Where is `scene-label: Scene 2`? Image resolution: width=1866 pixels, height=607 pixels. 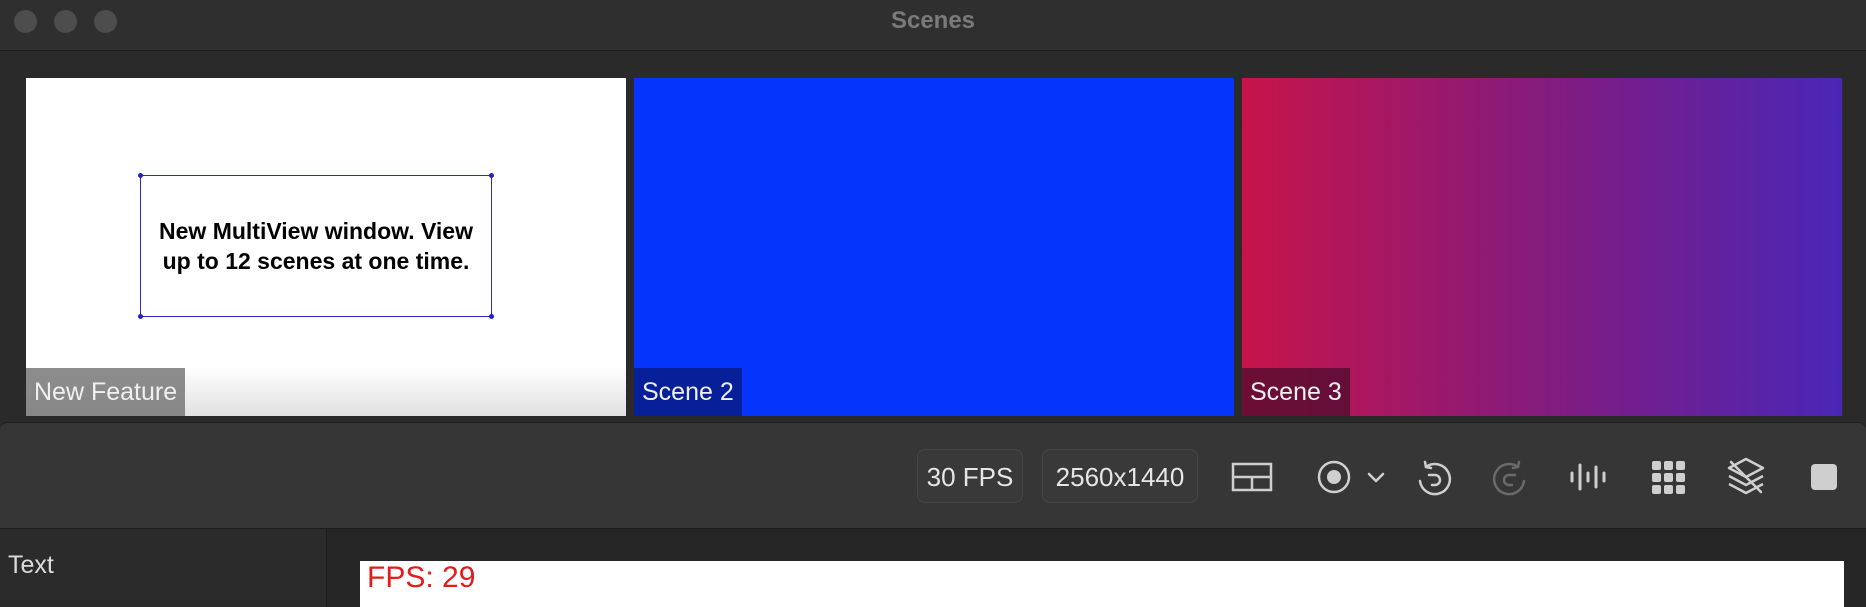 scene-label: Scene 2 is located at coordinates (688, 392).